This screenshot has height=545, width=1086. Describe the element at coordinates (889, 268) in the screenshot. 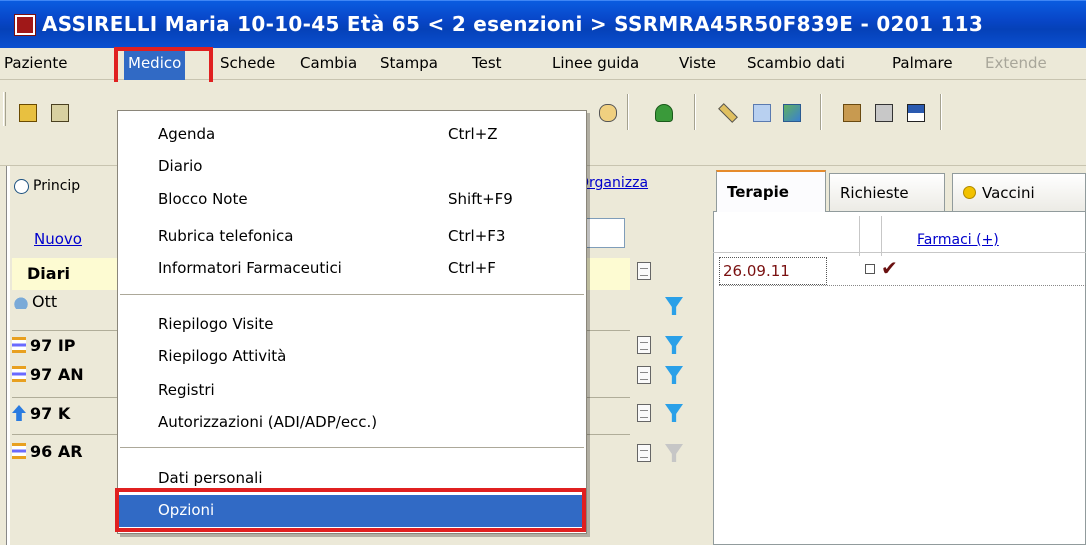

I see `checkmark-icon: ✔` at that location.